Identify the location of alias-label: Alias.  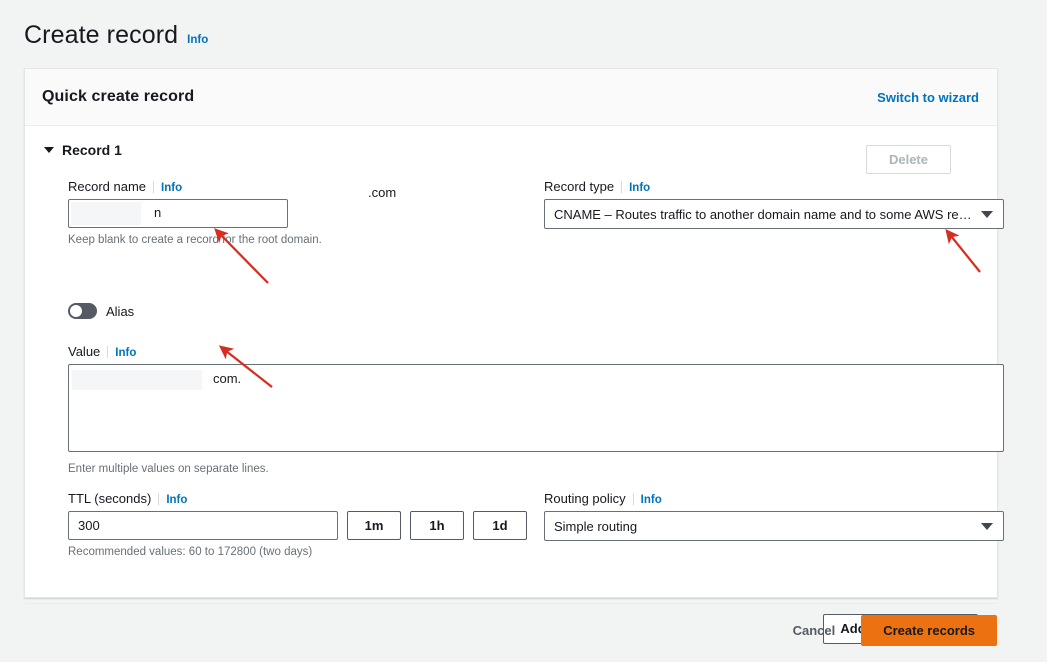
(120, 311).